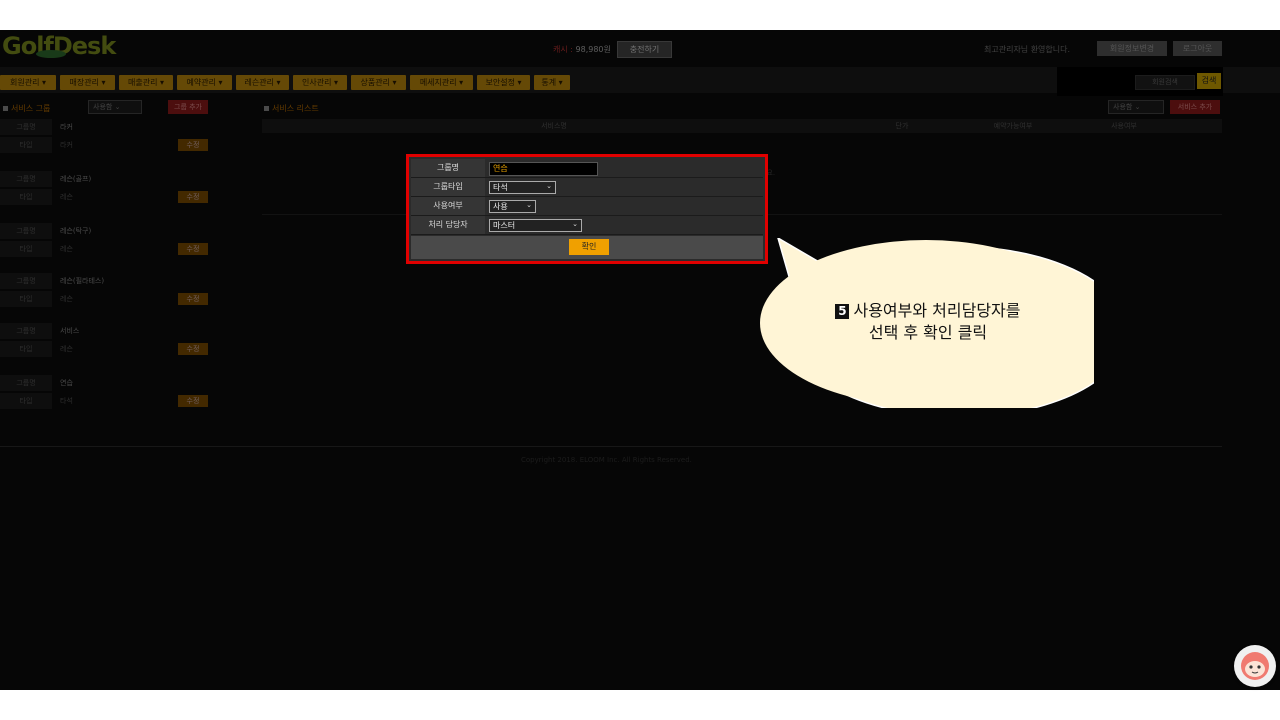 This screenshot has height=720, width=1280. I want to click on confirm-button: 확인, so click(589, 247).